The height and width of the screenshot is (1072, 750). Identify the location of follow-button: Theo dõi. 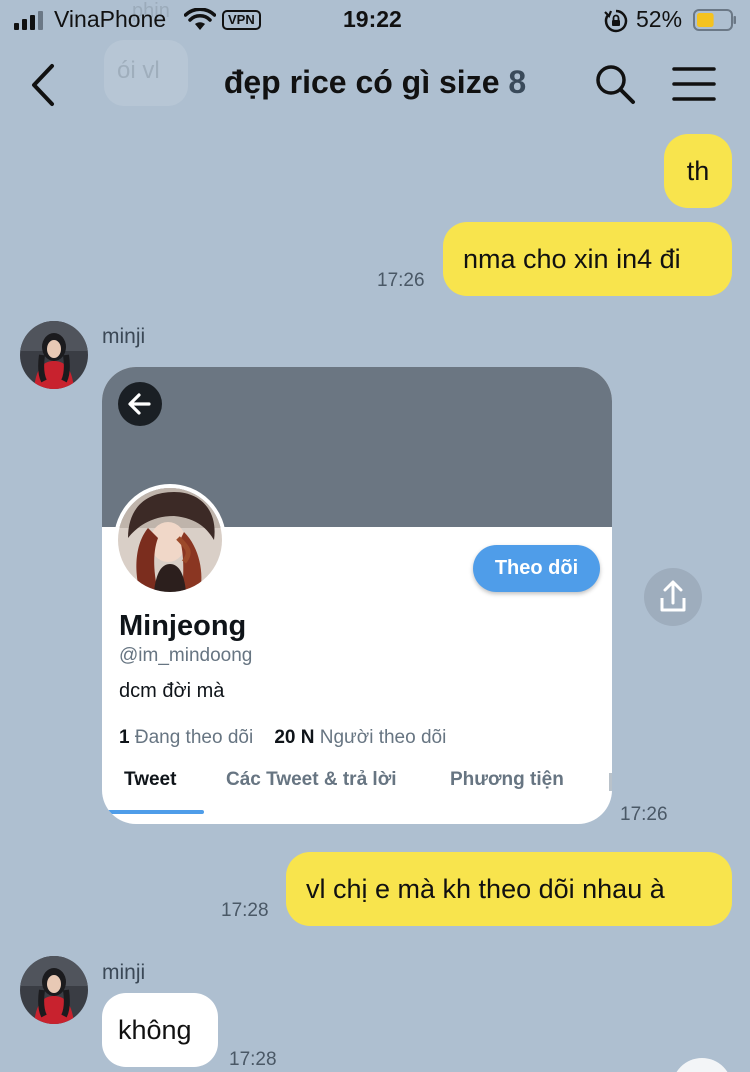
(536, 568).